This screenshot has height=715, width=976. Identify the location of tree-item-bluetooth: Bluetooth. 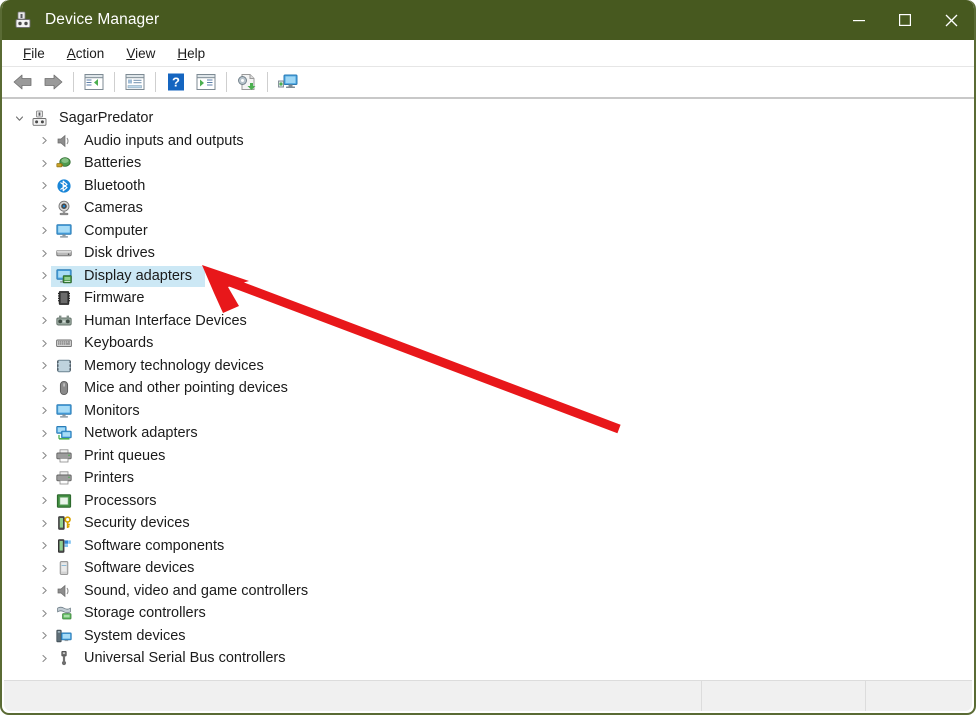
(488, 186).